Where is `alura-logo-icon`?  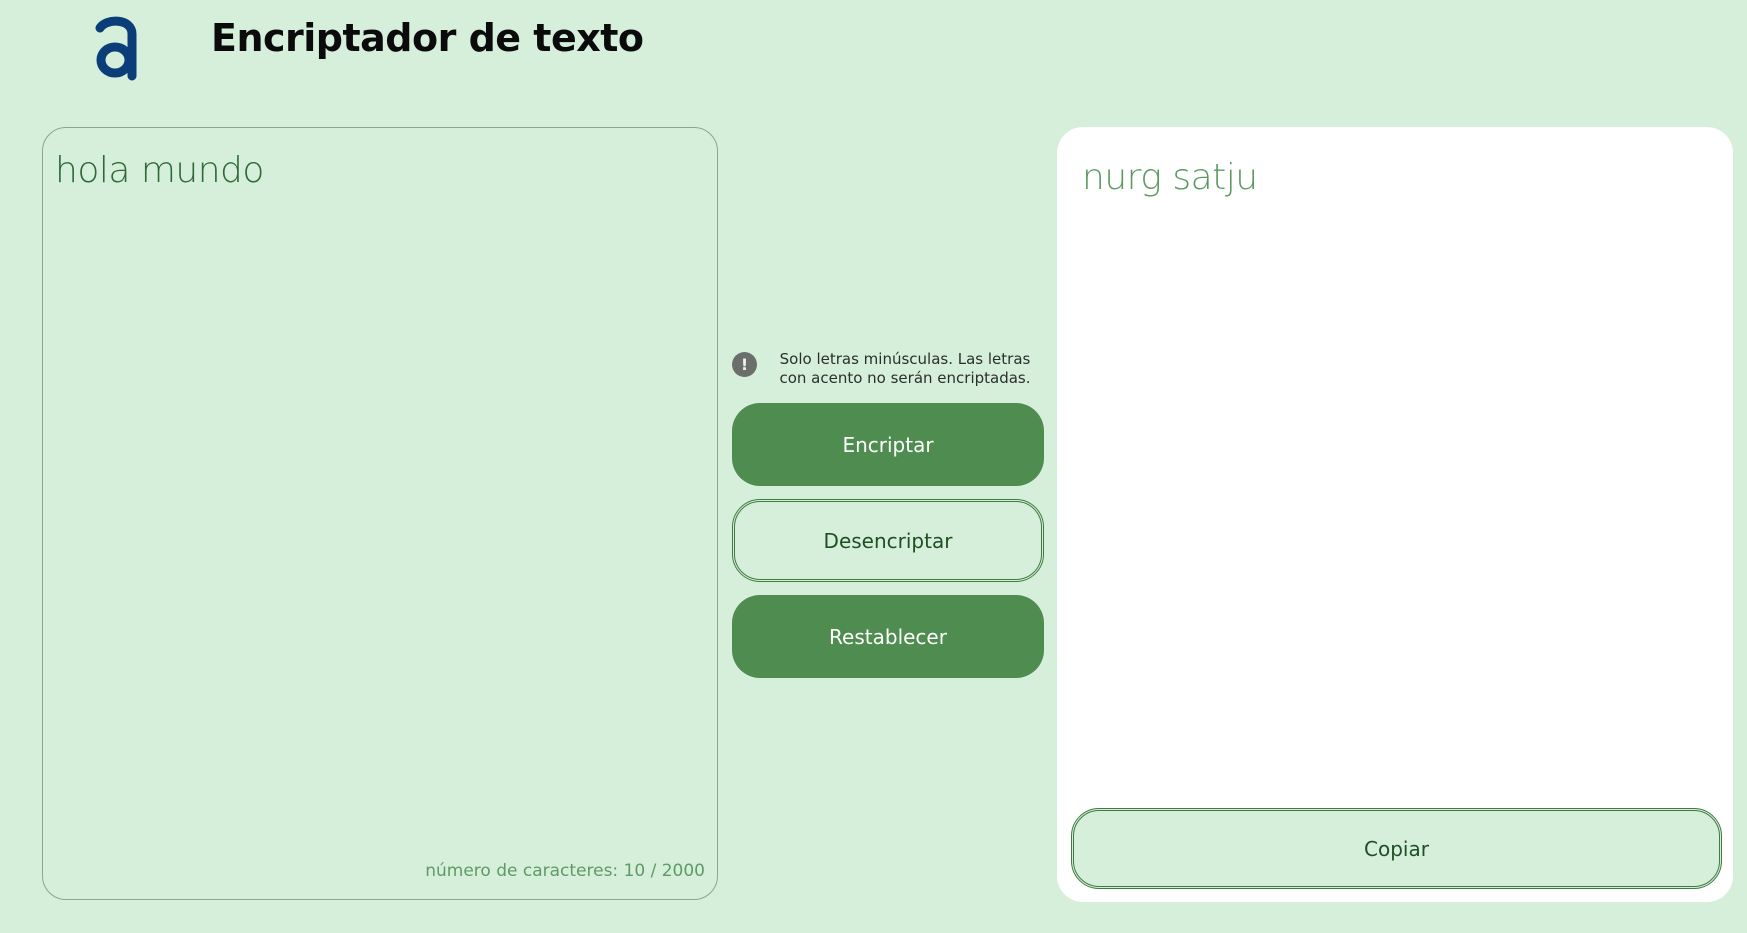
alura-logo-icon is located at coordinates (116, 48).